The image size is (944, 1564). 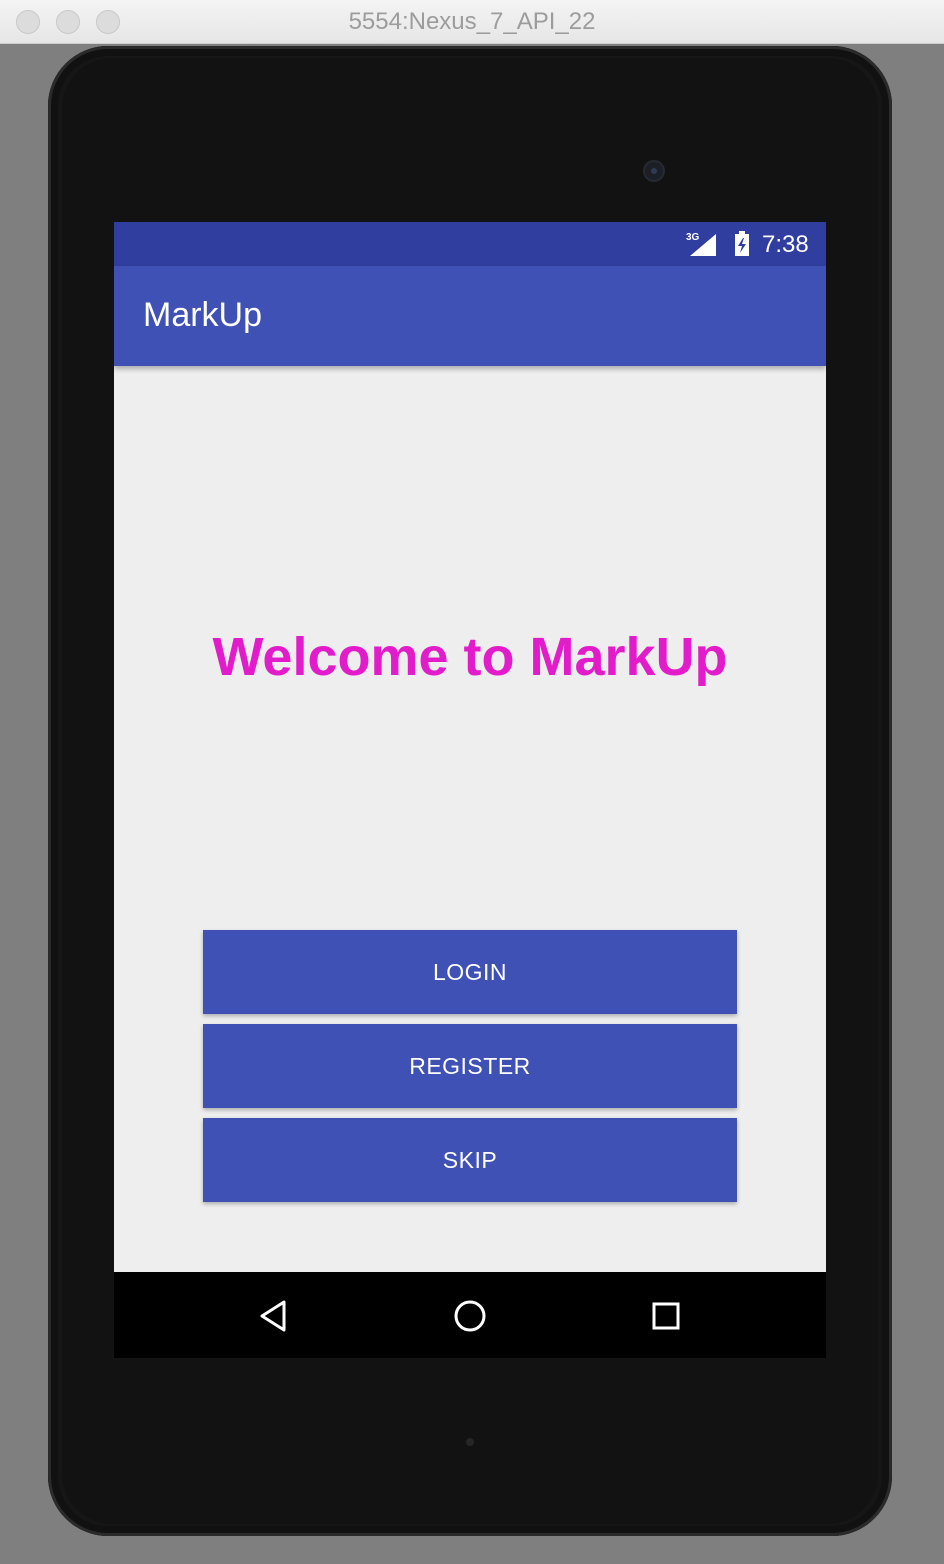 I want to click on app-toolbar: MarkUp, so click(x=470, y=316).